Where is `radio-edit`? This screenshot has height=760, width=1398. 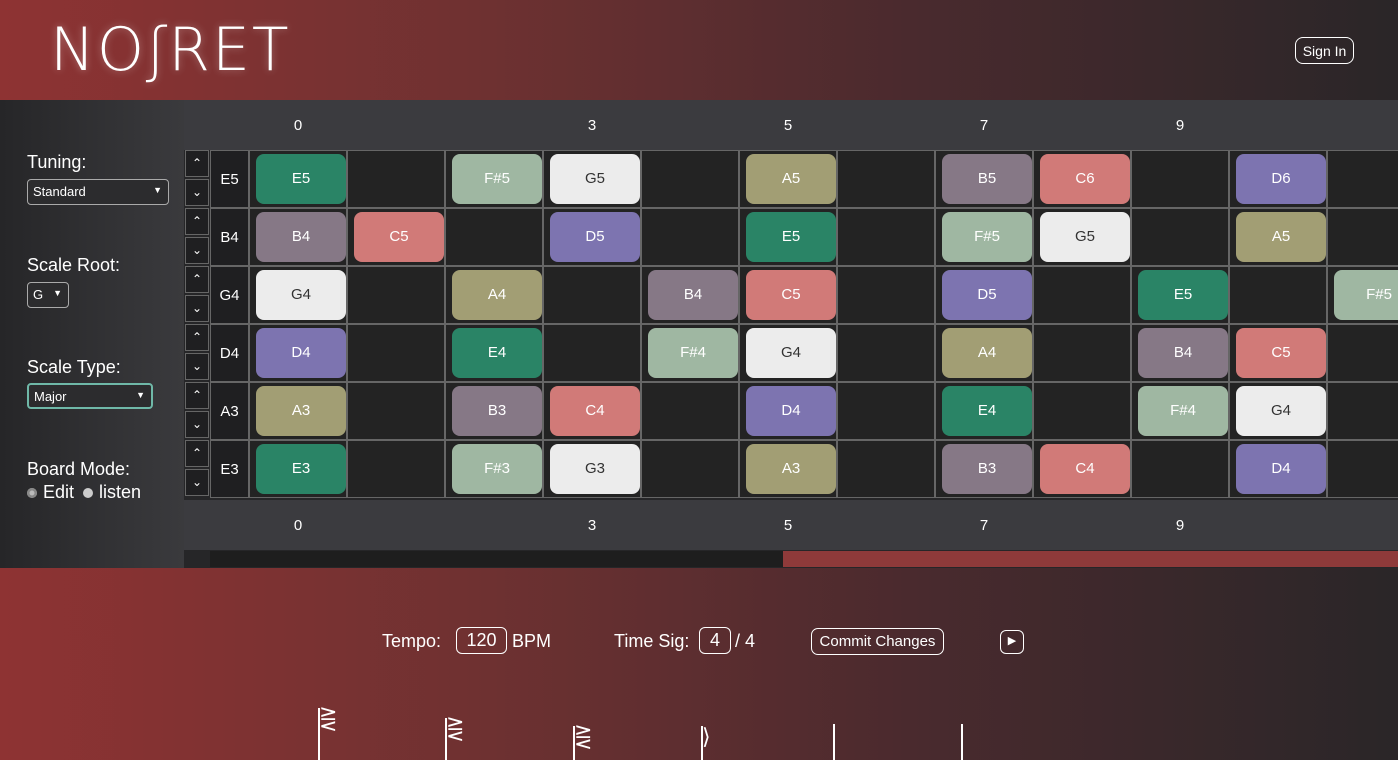
radio-edit is located at coordinates (32, 492).